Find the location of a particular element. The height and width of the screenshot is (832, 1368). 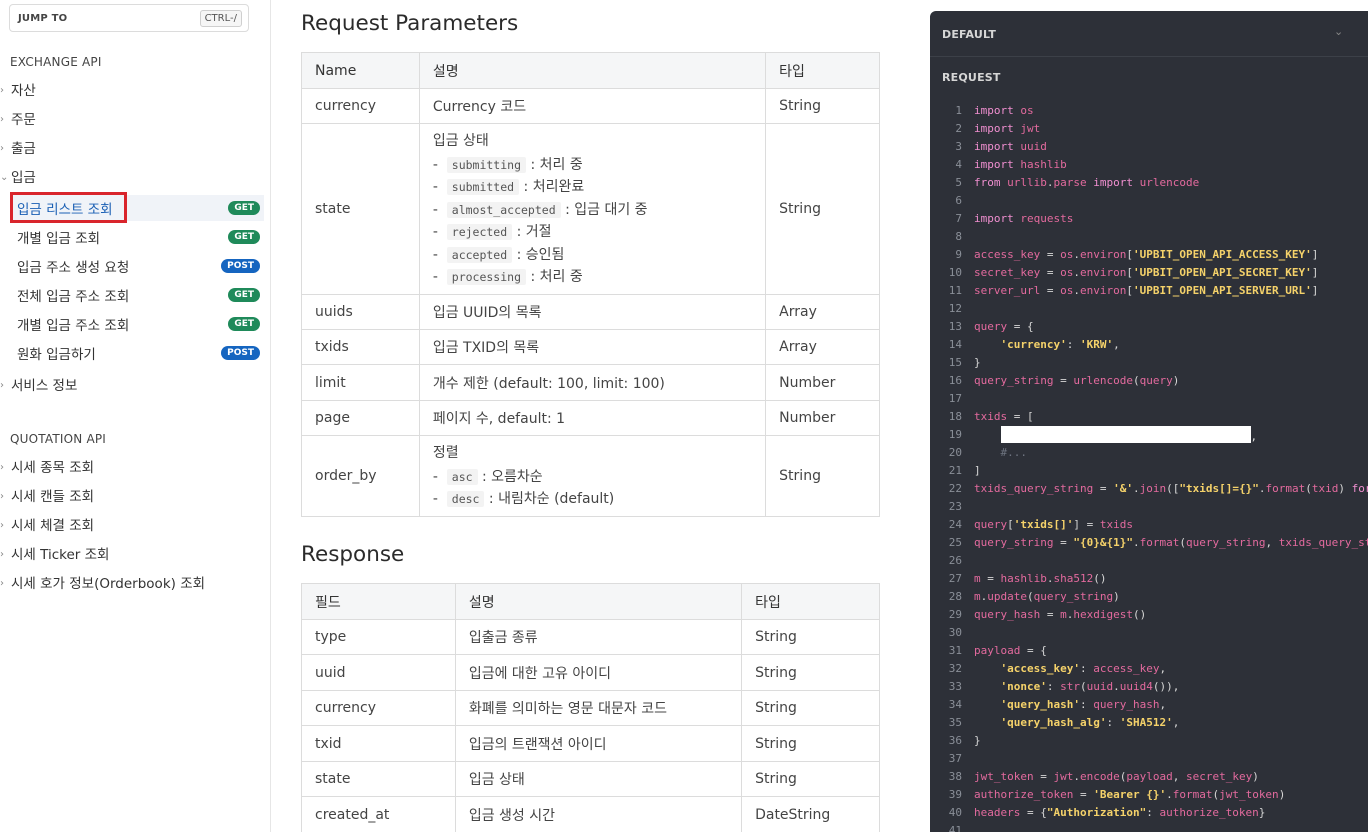

sidebar-subitem-deposit-addresses: 전체 입금 주소 조회 GET is located at coordinates (137, 295).